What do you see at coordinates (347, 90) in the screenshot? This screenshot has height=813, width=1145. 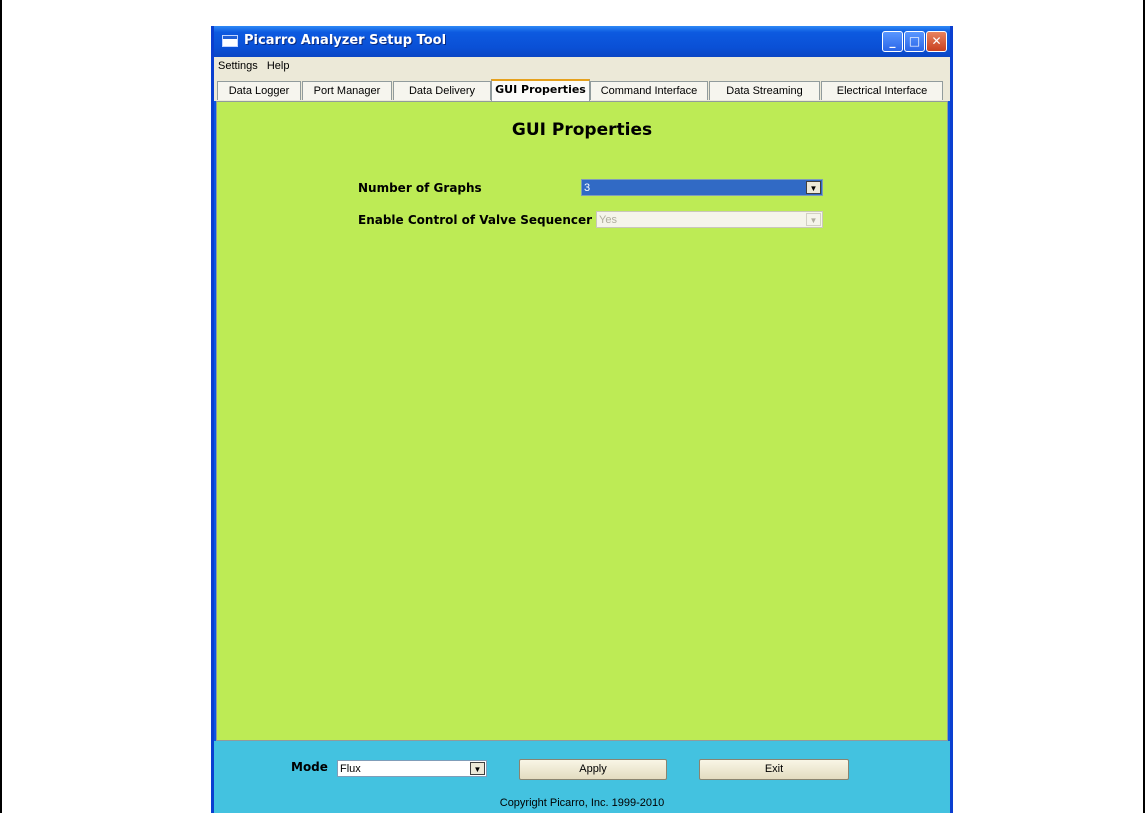 I see `tab-port-manager: Port Manager` at bounding box center [347, 90].